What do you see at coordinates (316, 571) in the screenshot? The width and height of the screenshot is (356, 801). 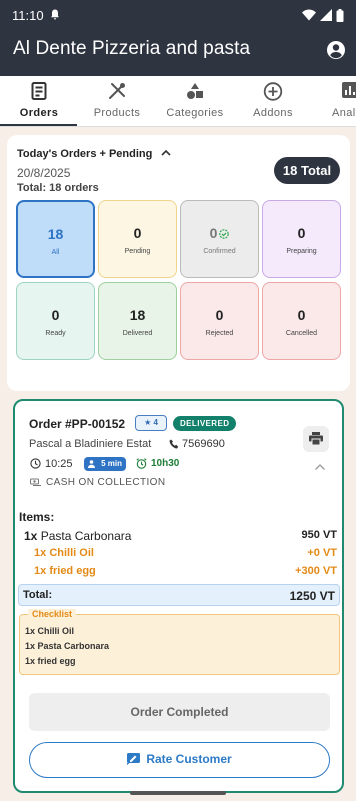 I see `addon-price: +300 VT` at bounding box center [316, 571].